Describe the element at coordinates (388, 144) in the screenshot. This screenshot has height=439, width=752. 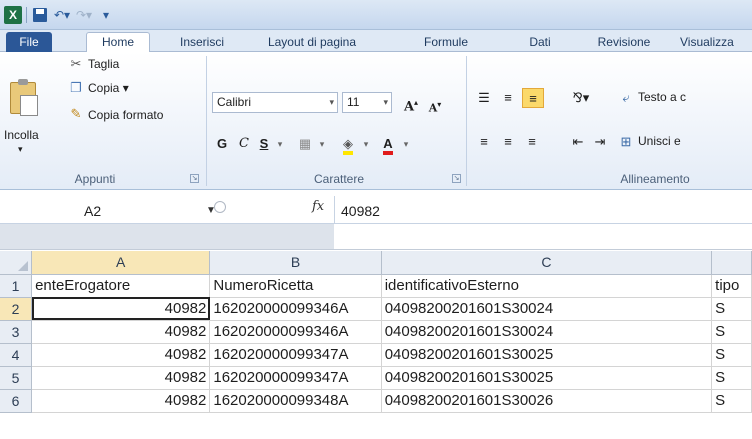
I see `font-color-icon: A` at that location.